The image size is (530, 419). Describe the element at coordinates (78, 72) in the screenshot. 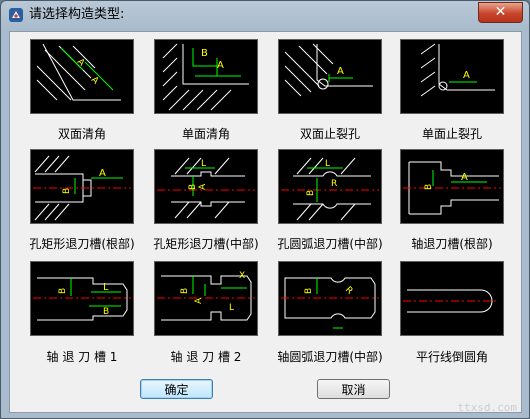

I see `double-chamfer-icon: A A` at that location.